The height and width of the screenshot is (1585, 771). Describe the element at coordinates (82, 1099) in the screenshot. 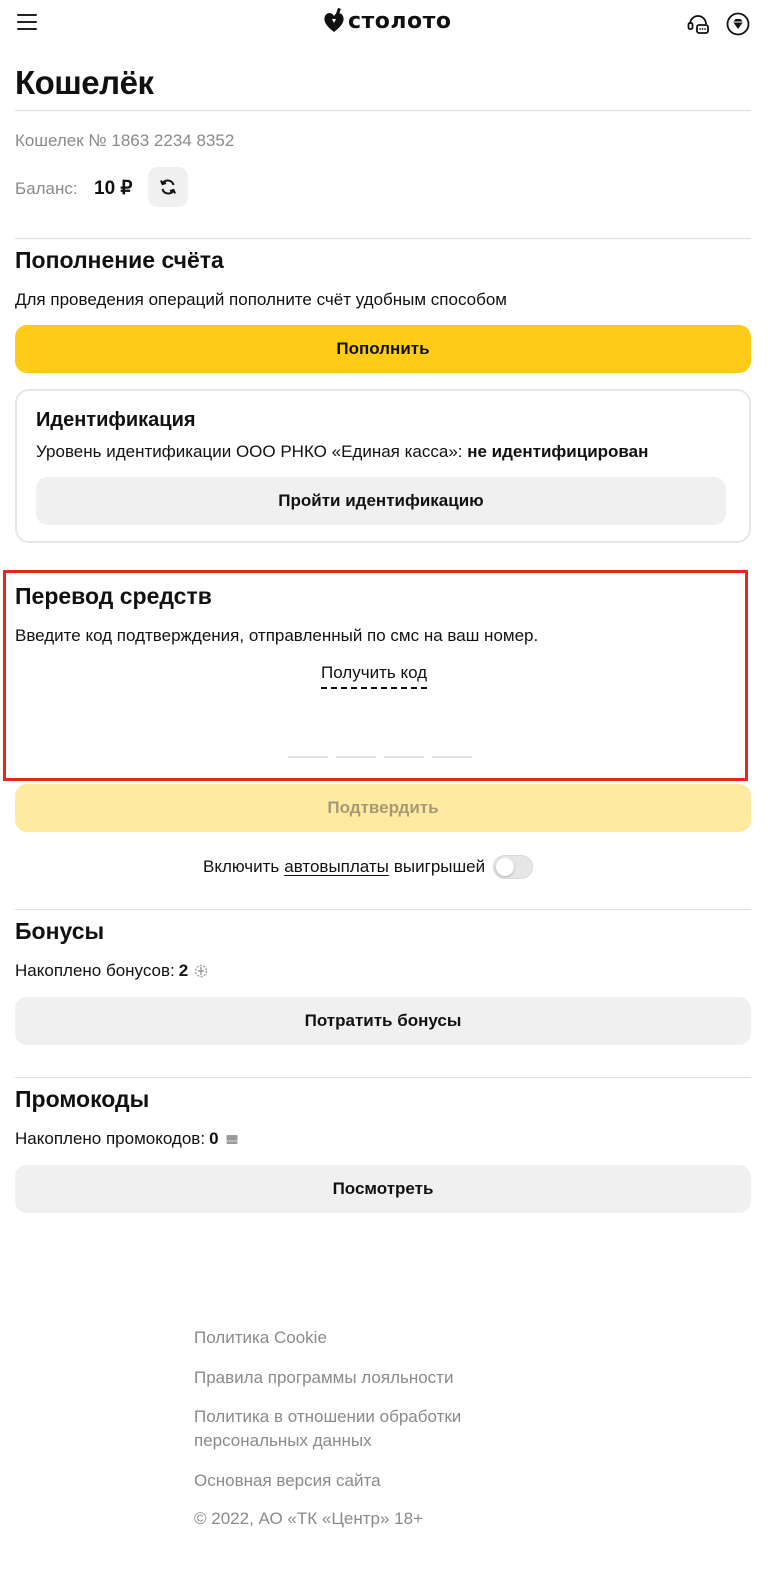

I see `promocodes-title: Промокоды` at that location.